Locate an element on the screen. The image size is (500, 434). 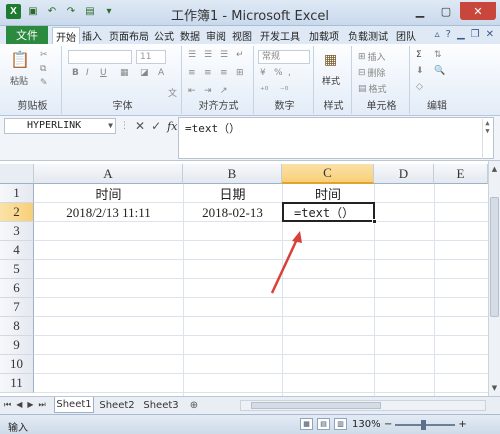
font-color-button: A is located at coordinates (161, 73).